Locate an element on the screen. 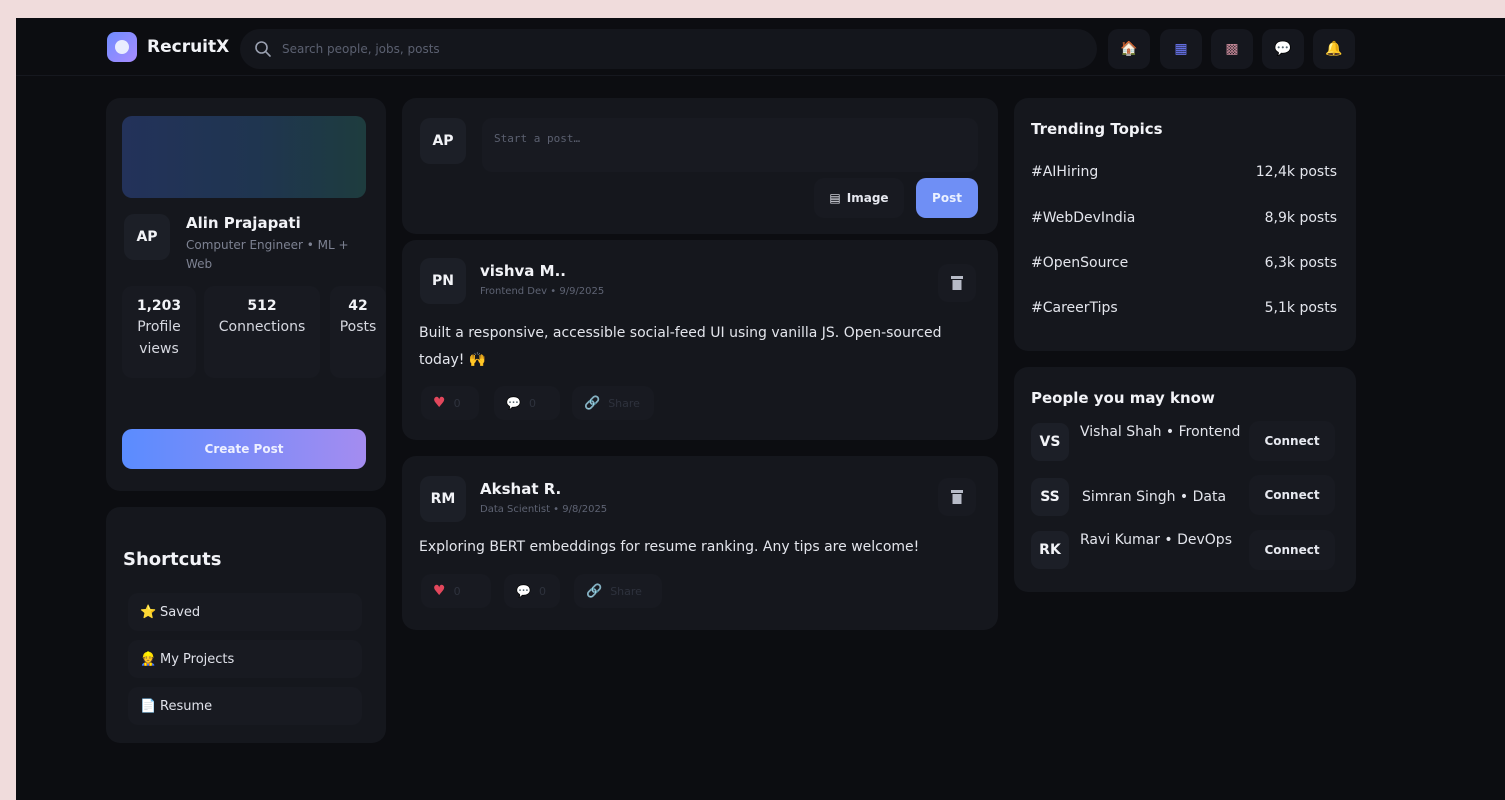 The image size is (1505, 800). person-avatar: RK is located at coordinates (1050, 550).